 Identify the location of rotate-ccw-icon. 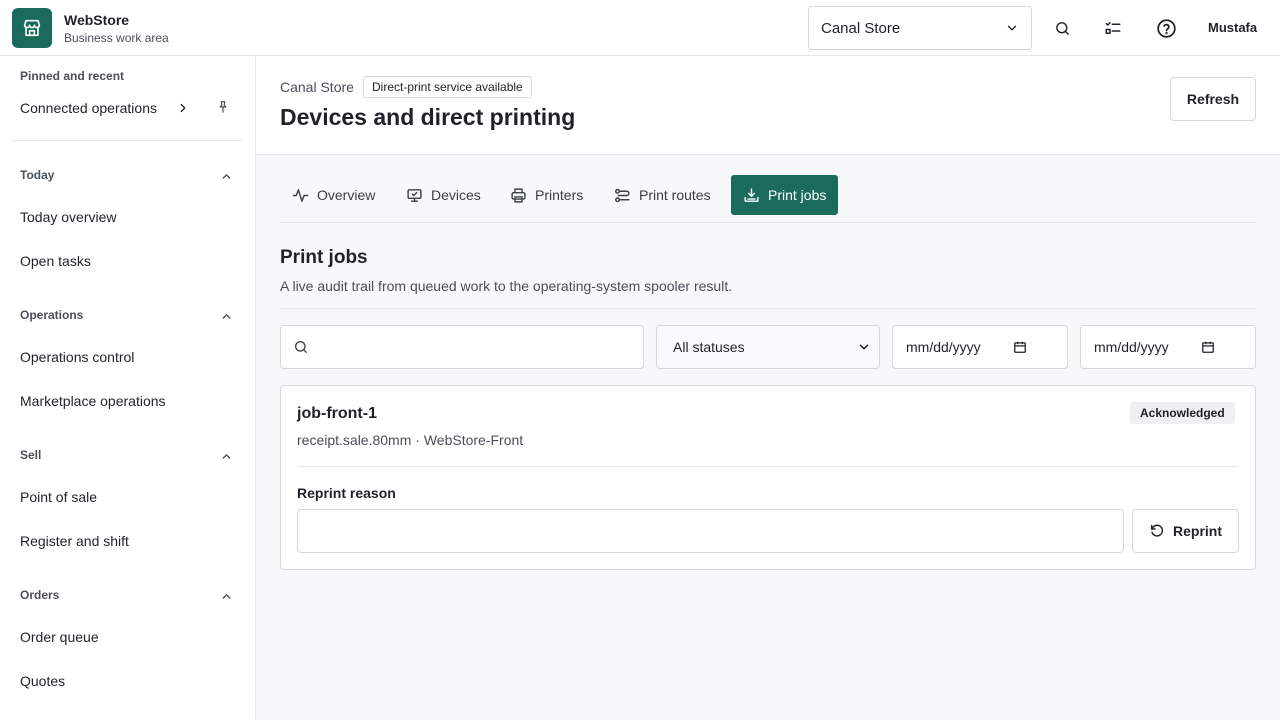
(1157, 530).